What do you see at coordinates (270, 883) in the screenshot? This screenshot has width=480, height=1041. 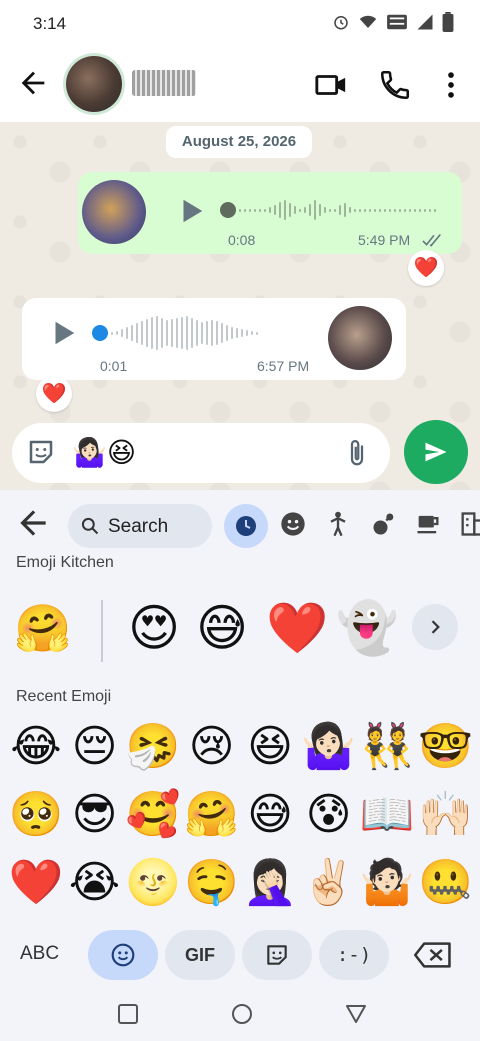 I see `recent-emoji: 🤦🏻‍♀️` at bounding box center [270, 883].